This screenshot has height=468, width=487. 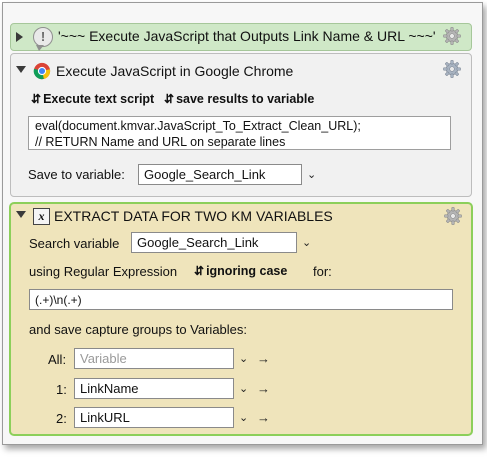 What do you see at coordinates (41, 216) in the screenshot?
I see `regex-x-icon: x` at bounding box center [41, 216].